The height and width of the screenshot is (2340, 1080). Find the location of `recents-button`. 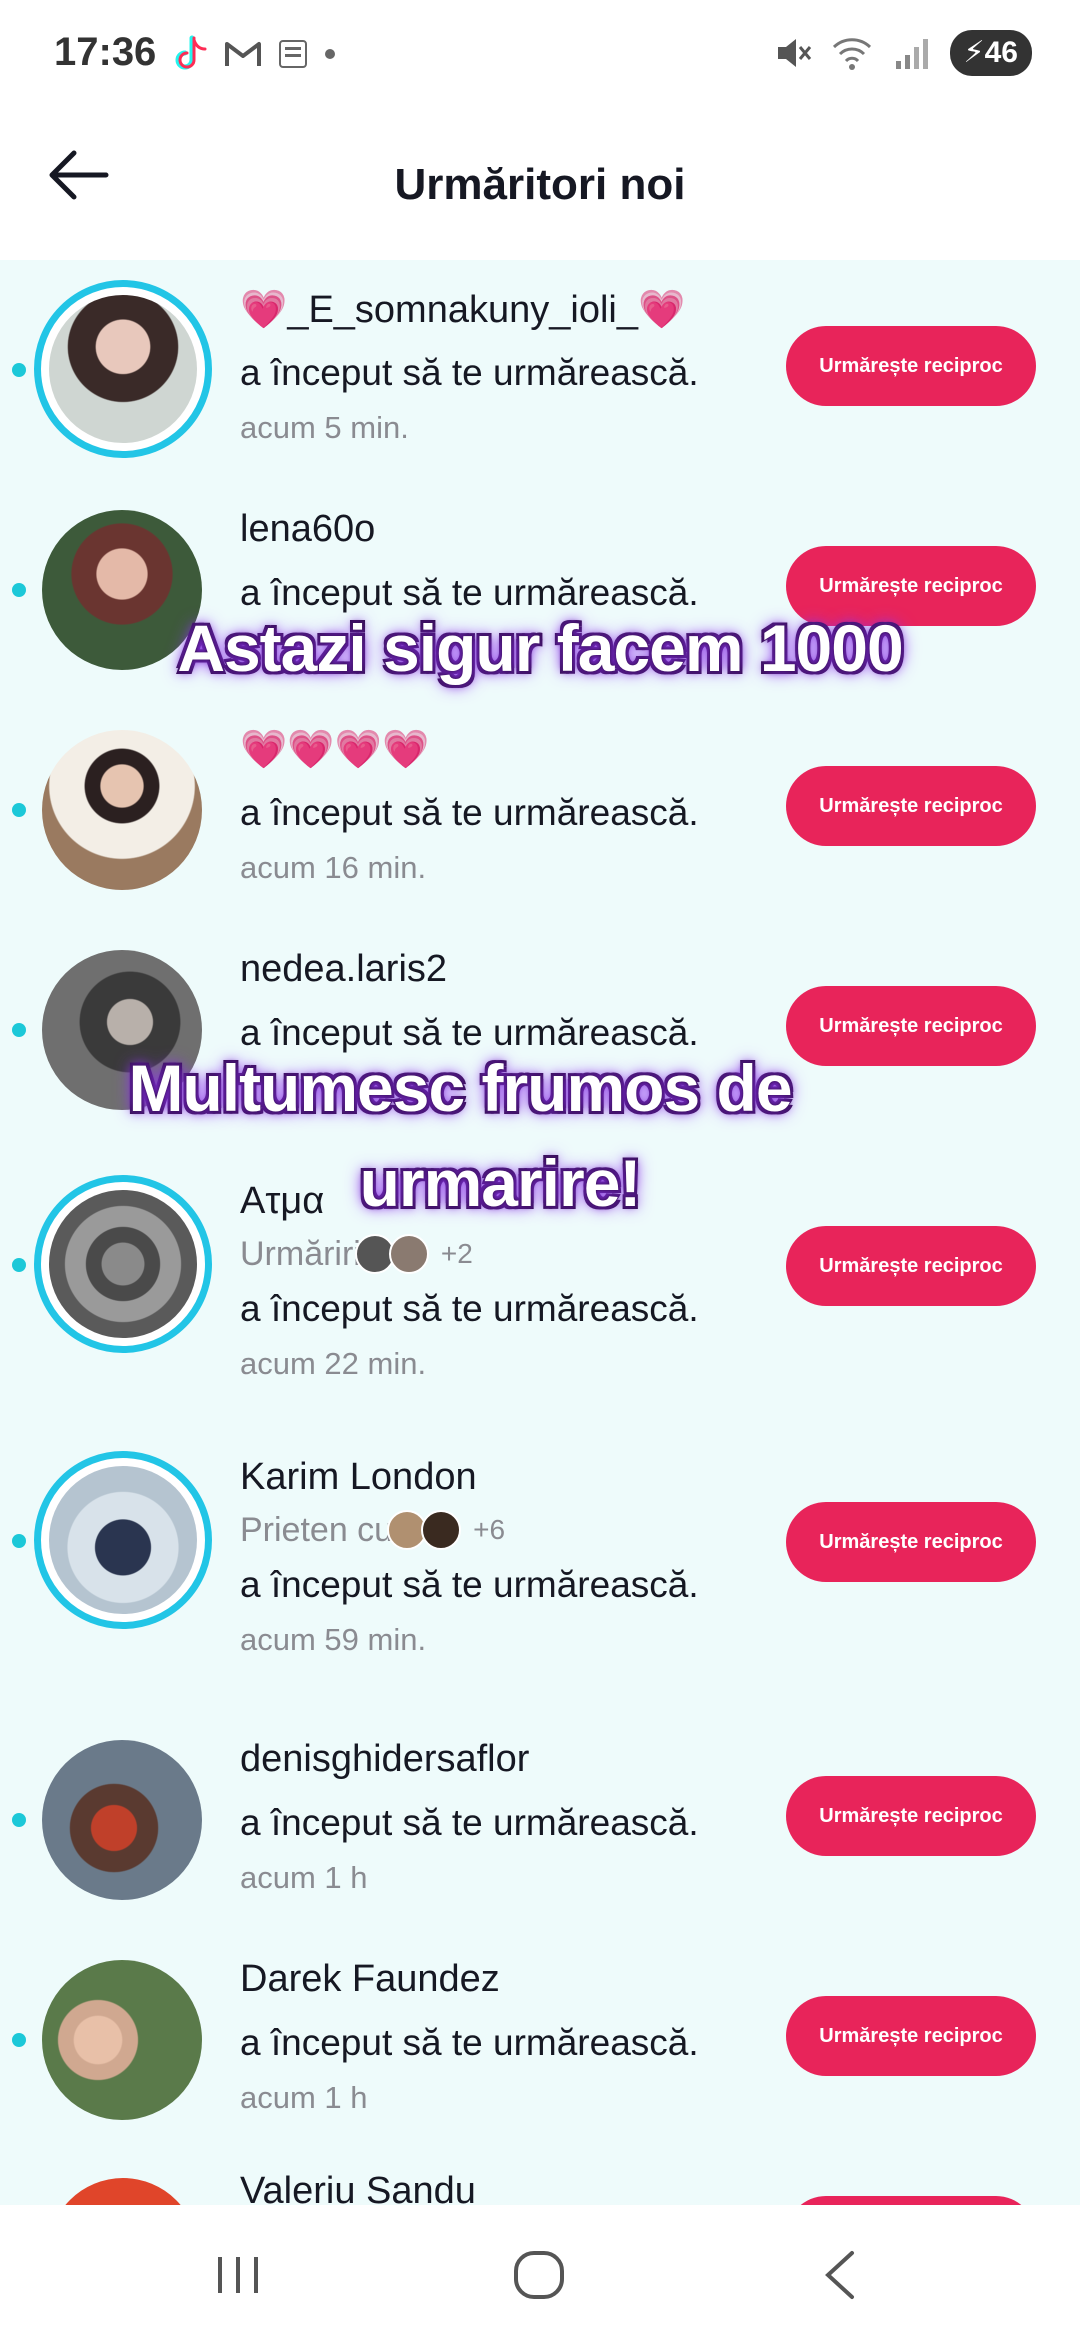

recents-button is located at coordinates (238, 2275).